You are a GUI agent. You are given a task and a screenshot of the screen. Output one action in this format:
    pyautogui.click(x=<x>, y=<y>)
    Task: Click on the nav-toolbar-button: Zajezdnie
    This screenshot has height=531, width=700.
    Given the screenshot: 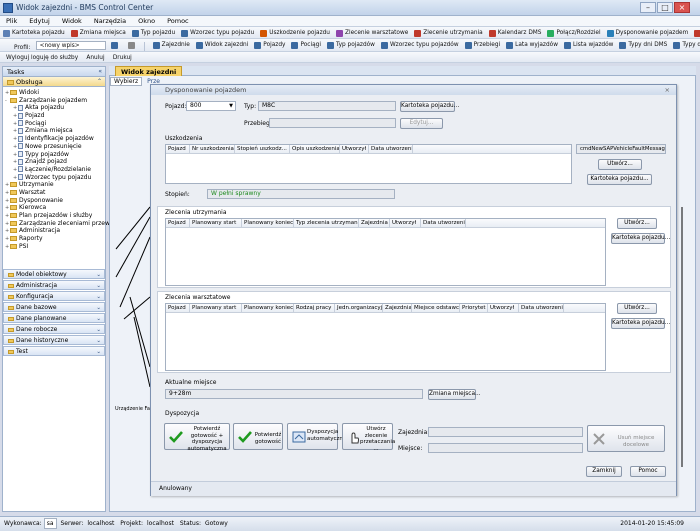 What is the action you would take?
    pyautogui.click(x=171, y=45)
    